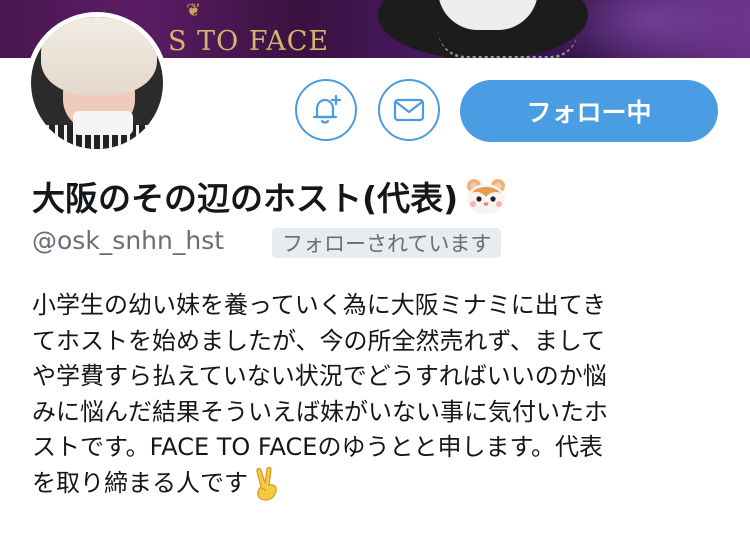 The width and height of the screenshot is (750, 550). I want to click on avatar, so click(97, 83).